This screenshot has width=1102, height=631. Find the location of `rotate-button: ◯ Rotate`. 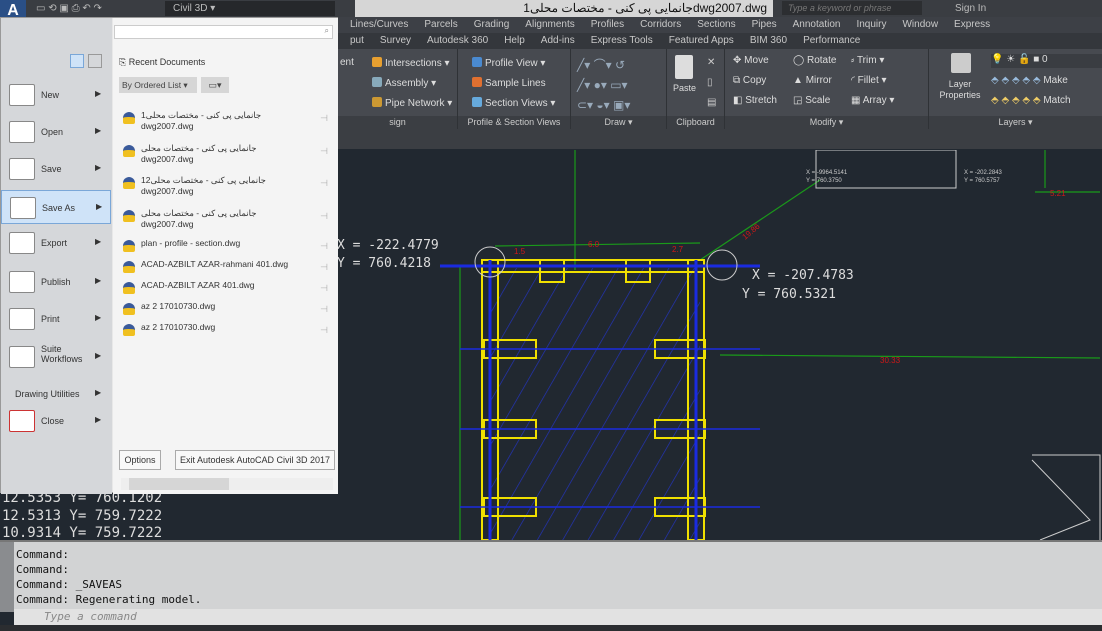

rotate-button: ◯ Rotate is located at coordinates (814, 60).